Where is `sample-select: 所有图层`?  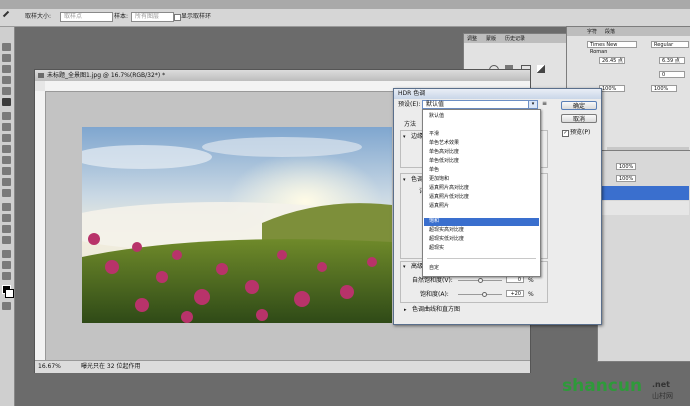
sample-select: 所有图层 is located at coordinates (152, 17).